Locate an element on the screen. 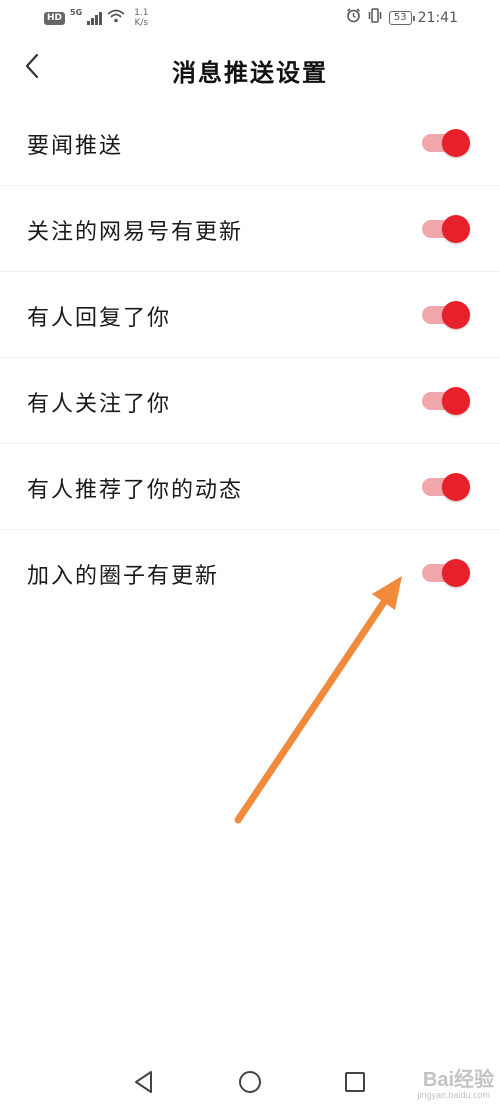 The width and height of the screenshot is (500, 1111). watermark-brand: Bai经验 is located at coordinates (458, 1080).